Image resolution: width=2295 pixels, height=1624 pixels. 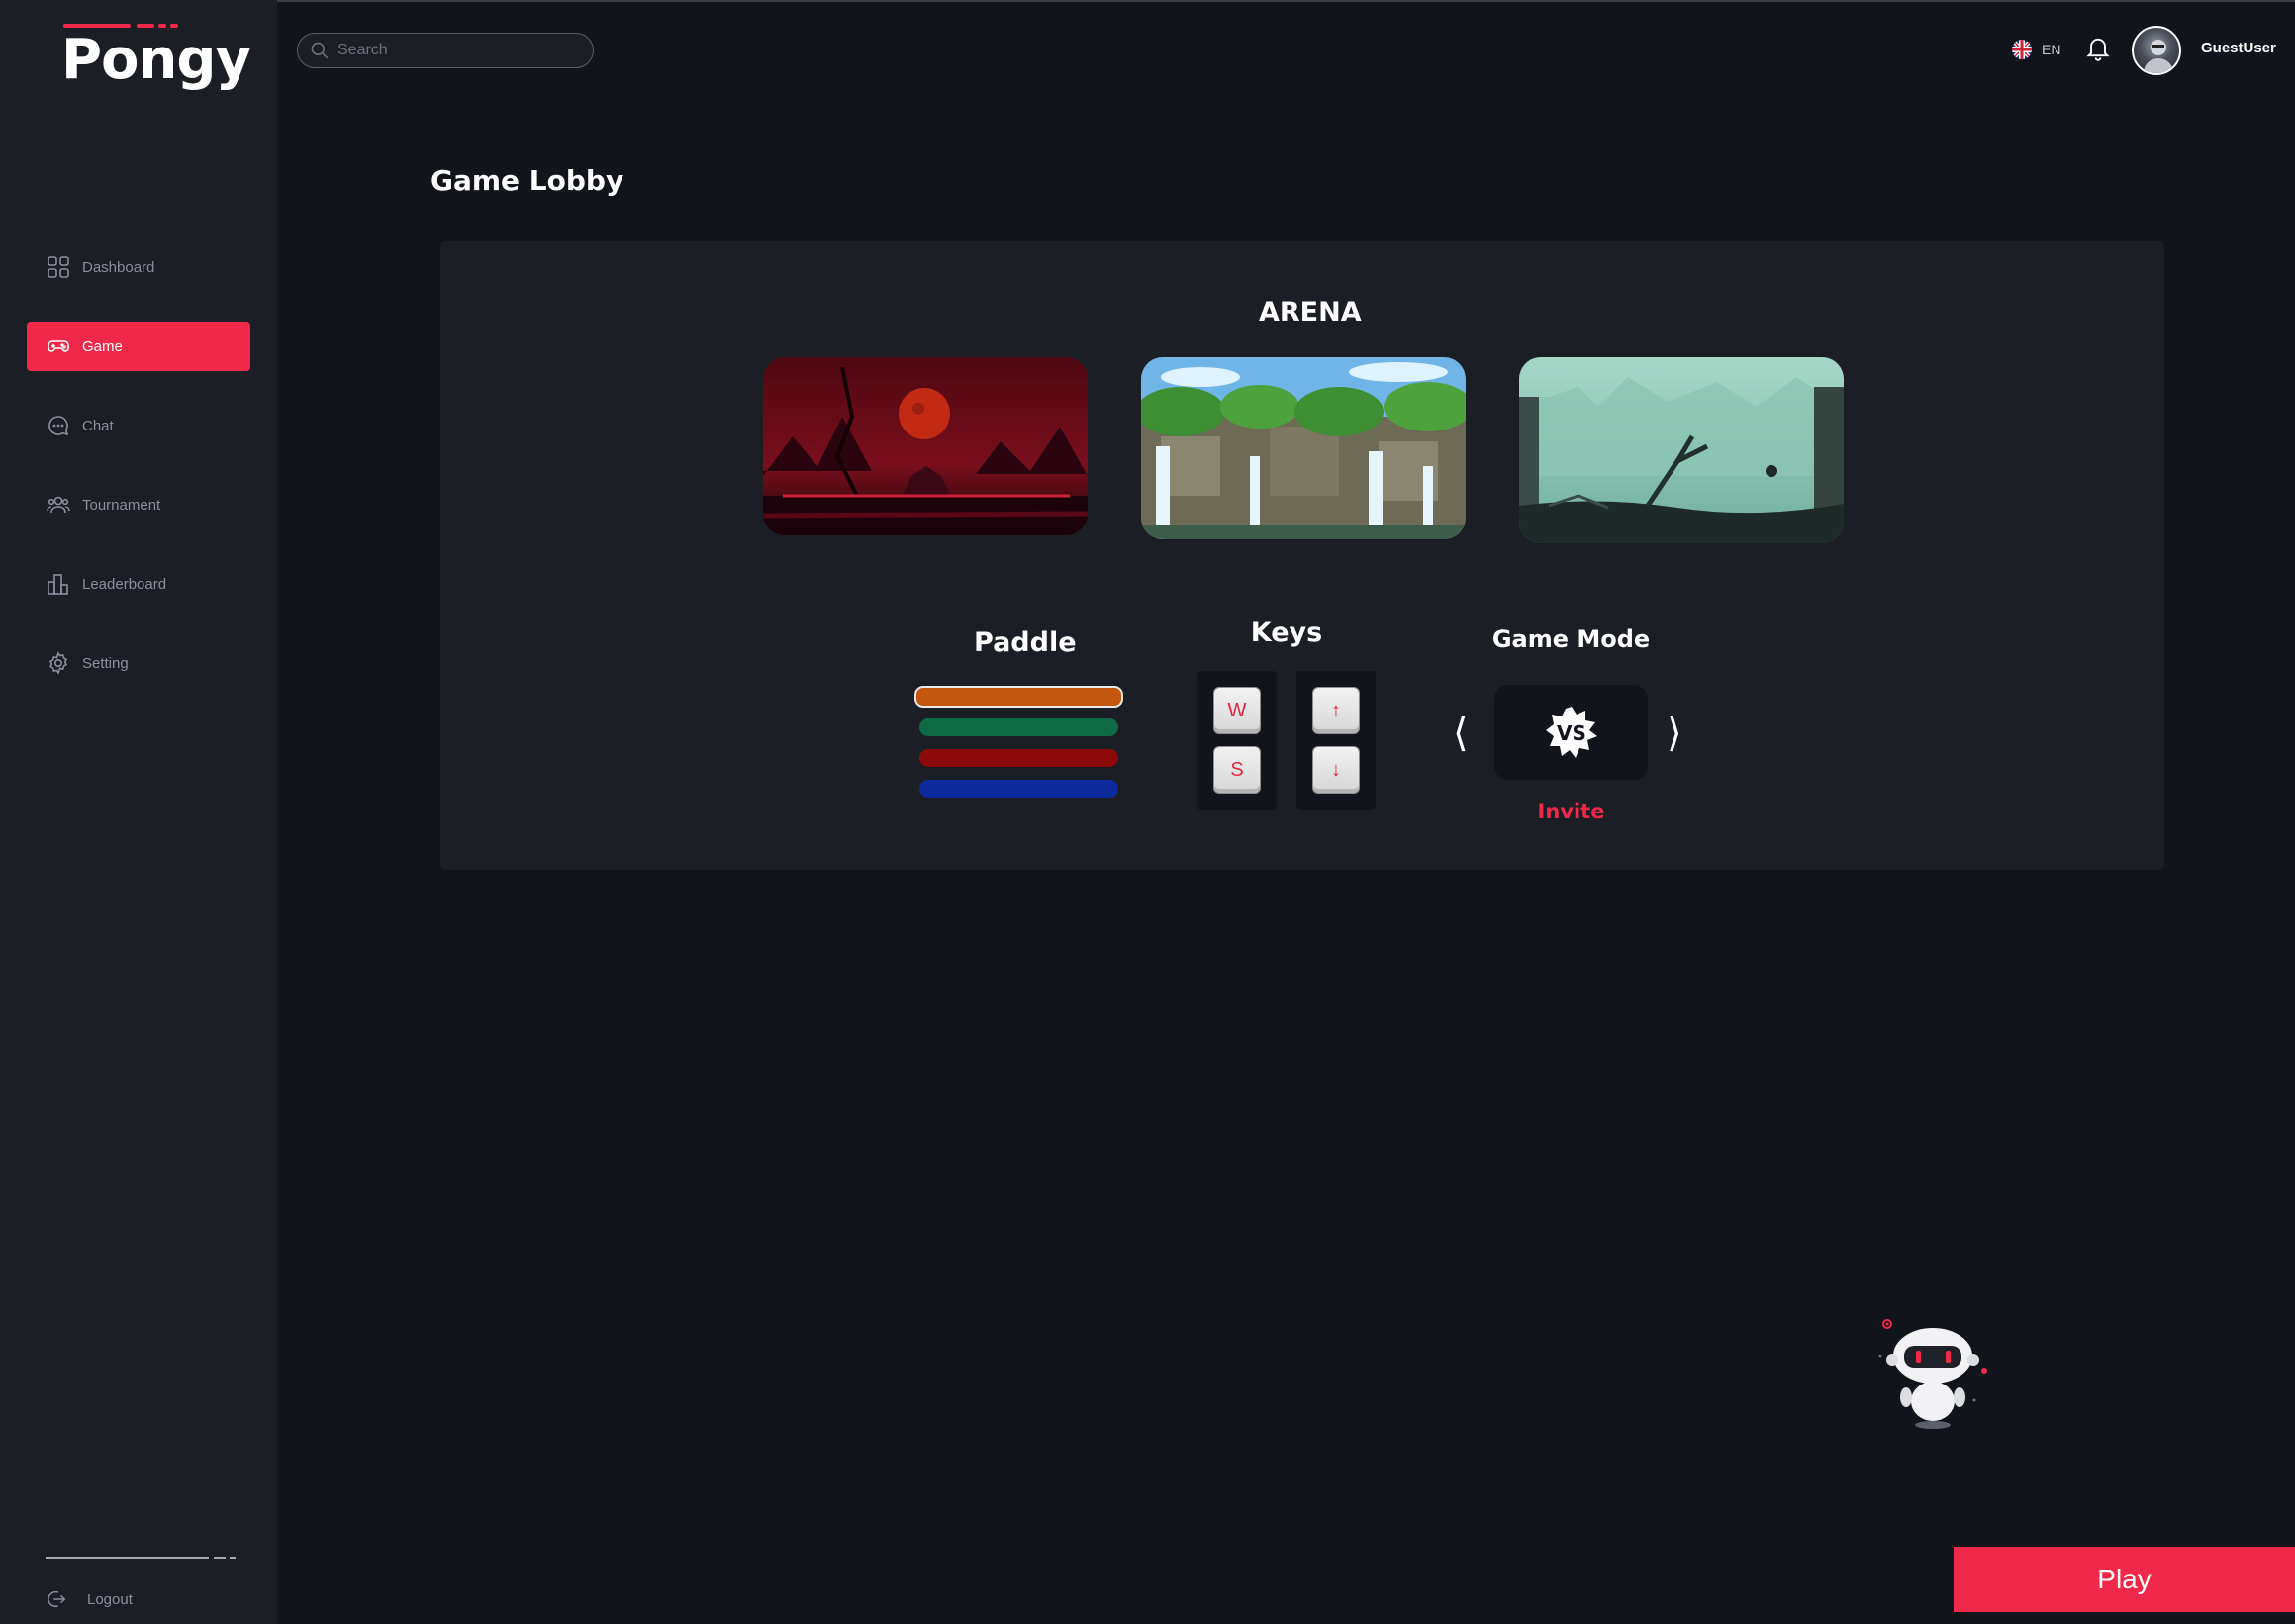 What do you see at coordinates (1147, 1) in the screenshot?
I see `window-top-border` at bounding box center [1147, 1].